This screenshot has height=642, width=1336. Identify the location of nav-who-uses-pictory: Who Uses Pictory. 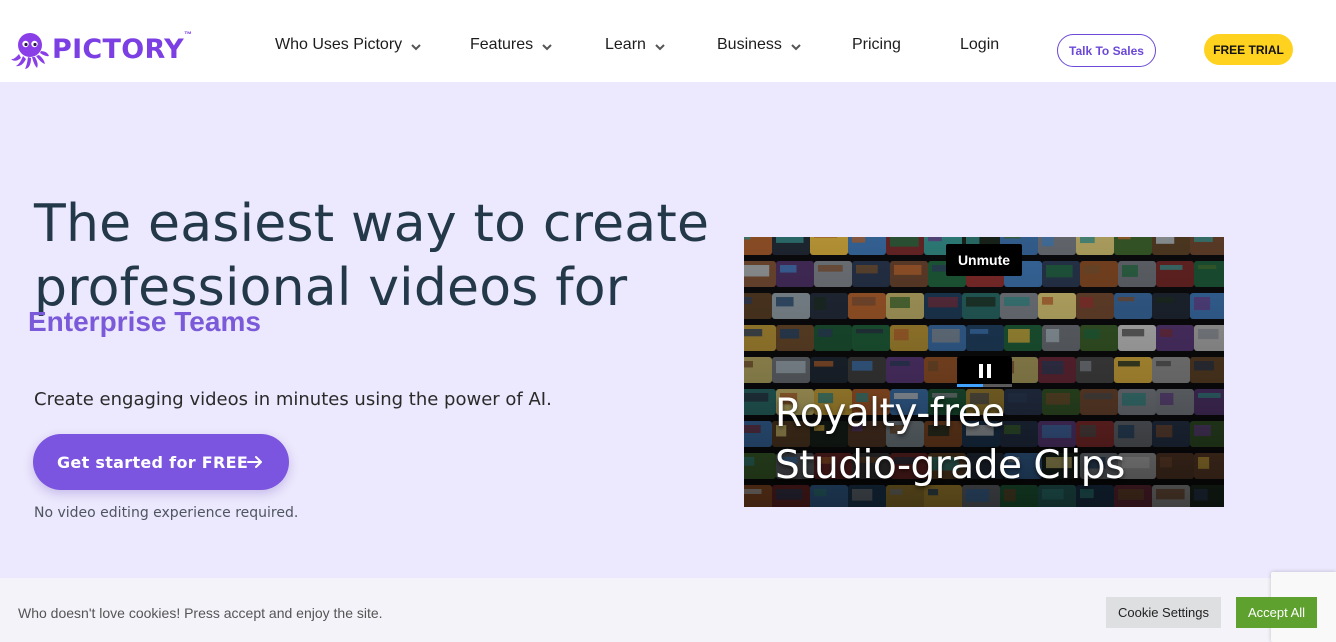
(348, 45).